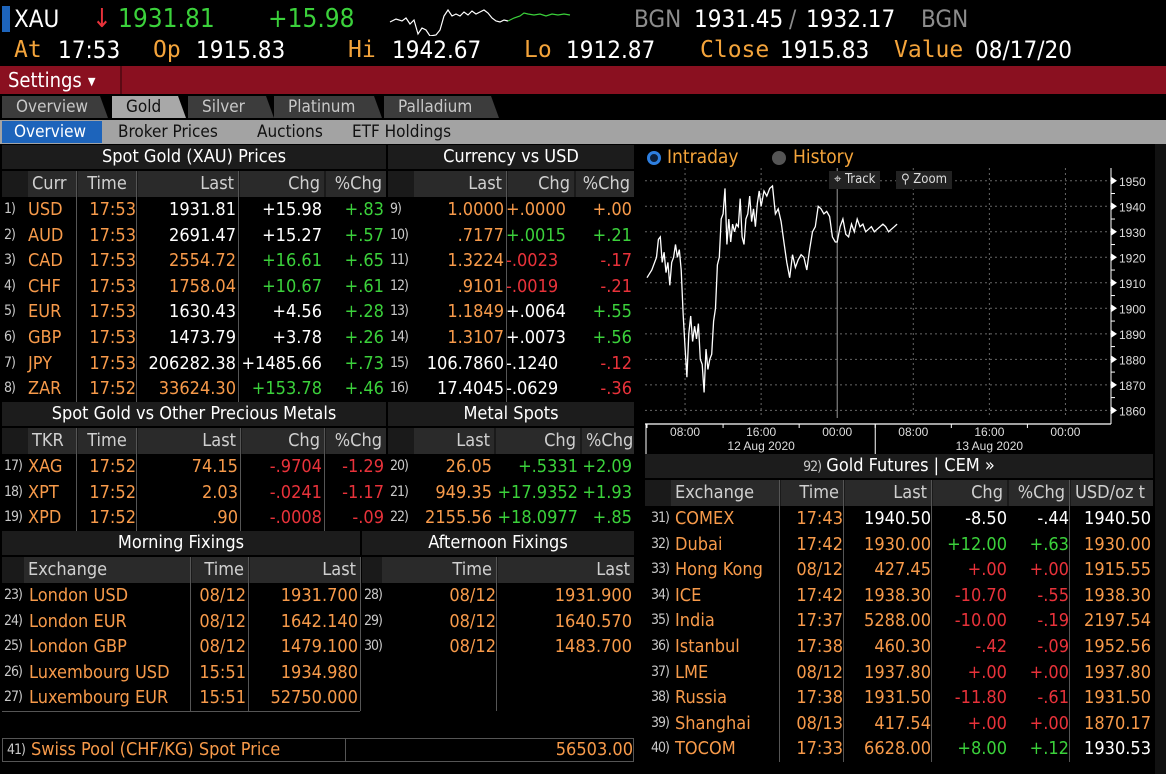 This screenshot has height=774, width=1166. What do you see at coordinates (511, 467) in the screenshot?
I see `table-row: 20) 26.05 +.5331 +2.09` at bounding box center [511, 467].